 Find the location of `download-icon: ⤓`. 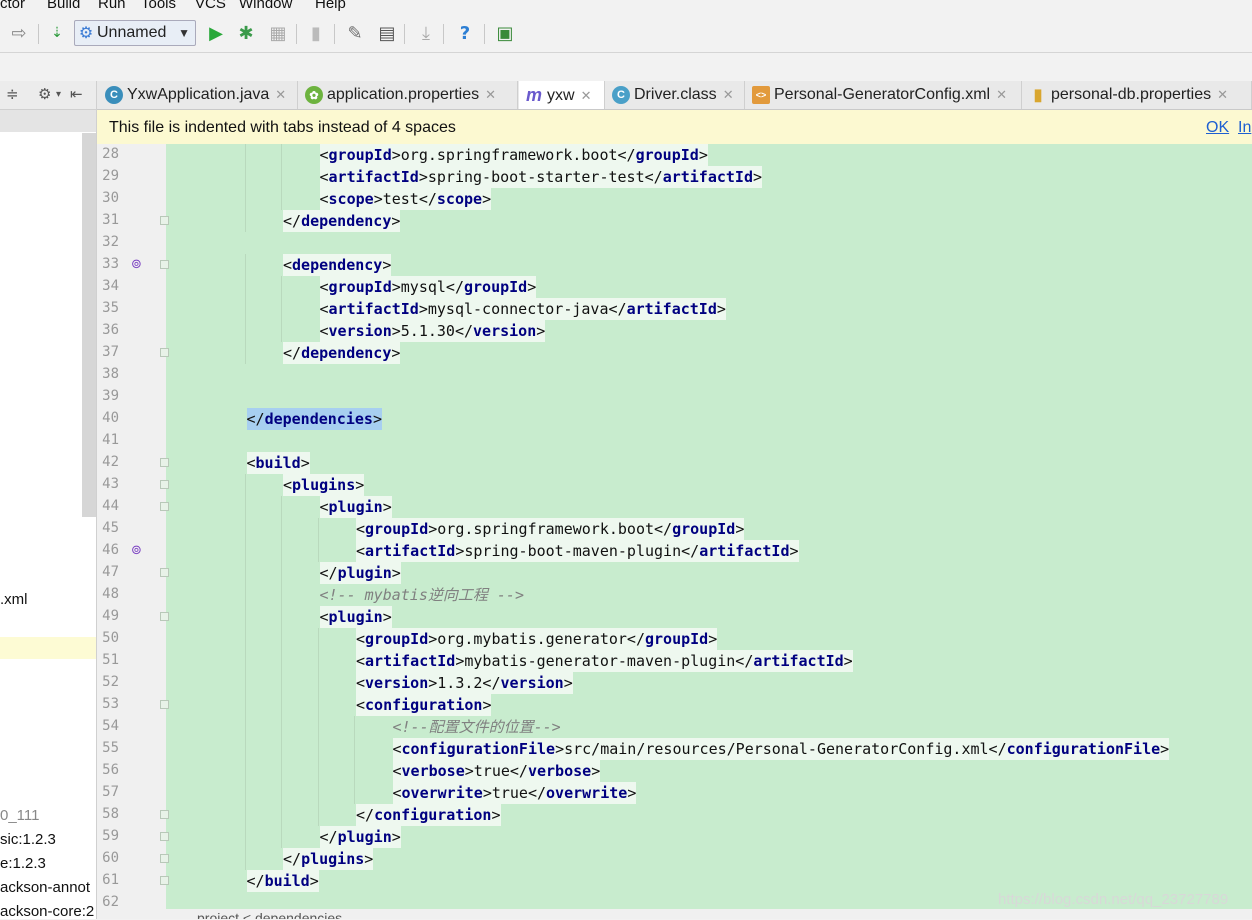

download-icon: ⤓ is located at coordinates (426, 33).